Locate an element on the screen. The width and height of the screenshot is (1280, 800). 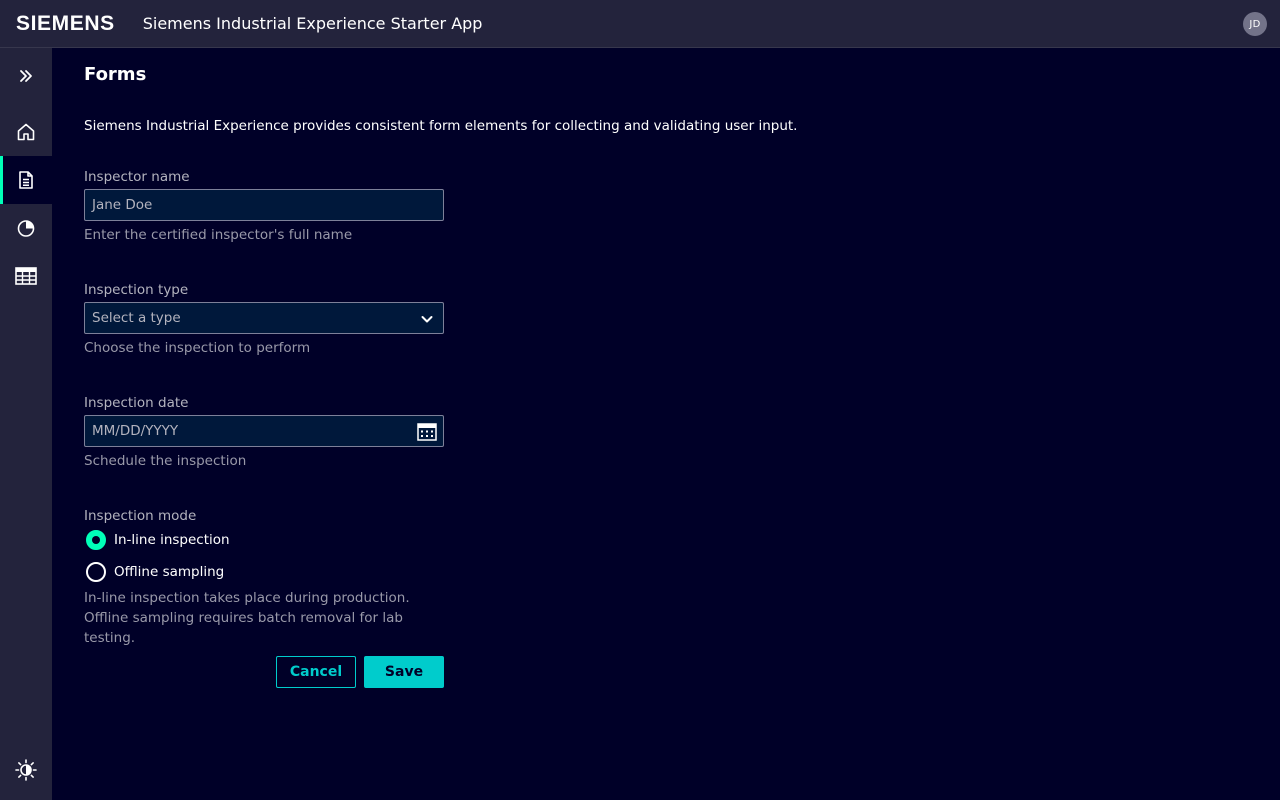
radio-option-inline: In-line inspection is located at coordinates (157, 540).